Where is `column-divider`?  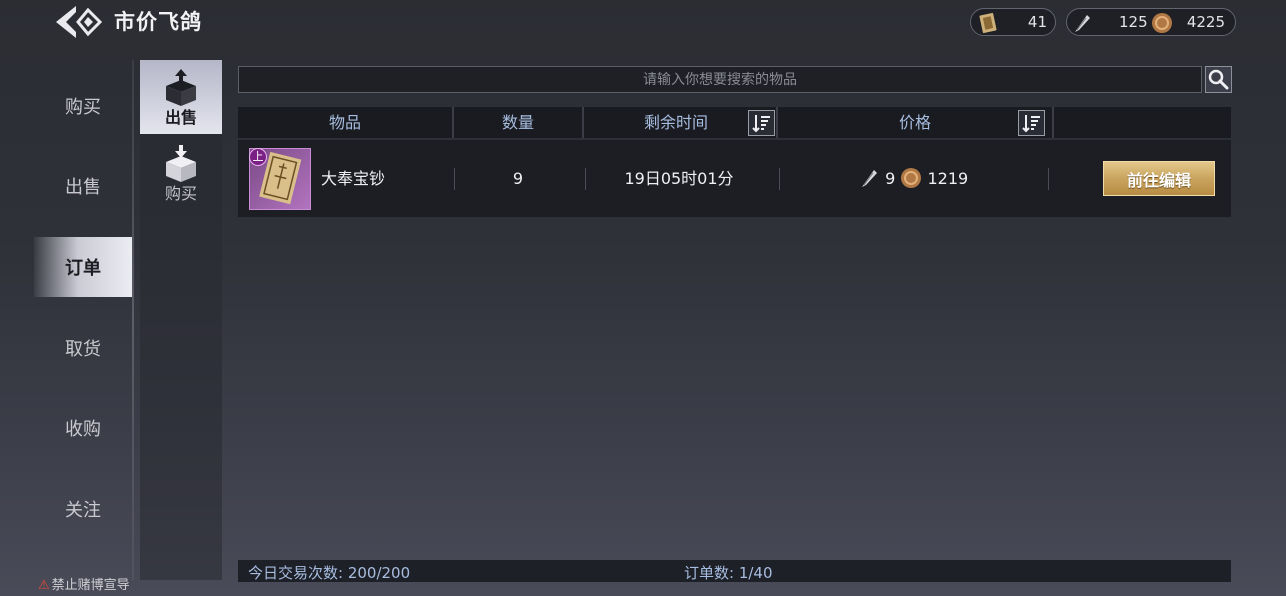 column-divider is located at coordinates (1053, 122).